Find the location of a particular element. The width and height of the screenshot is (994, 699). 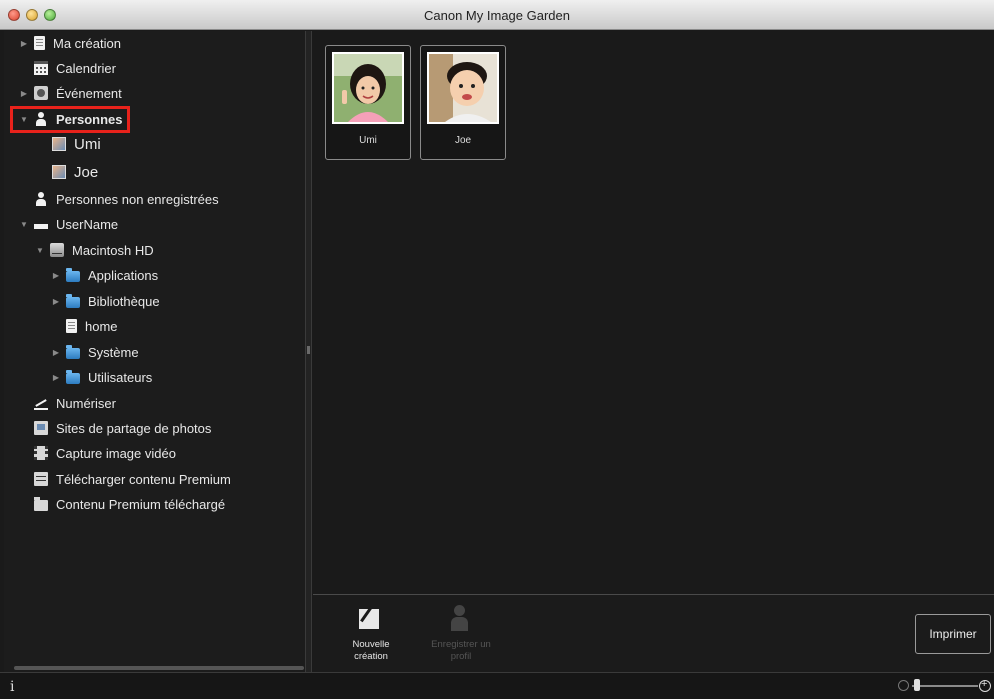

sidebar-item-label: Joe is located at coordinates (86, 172).